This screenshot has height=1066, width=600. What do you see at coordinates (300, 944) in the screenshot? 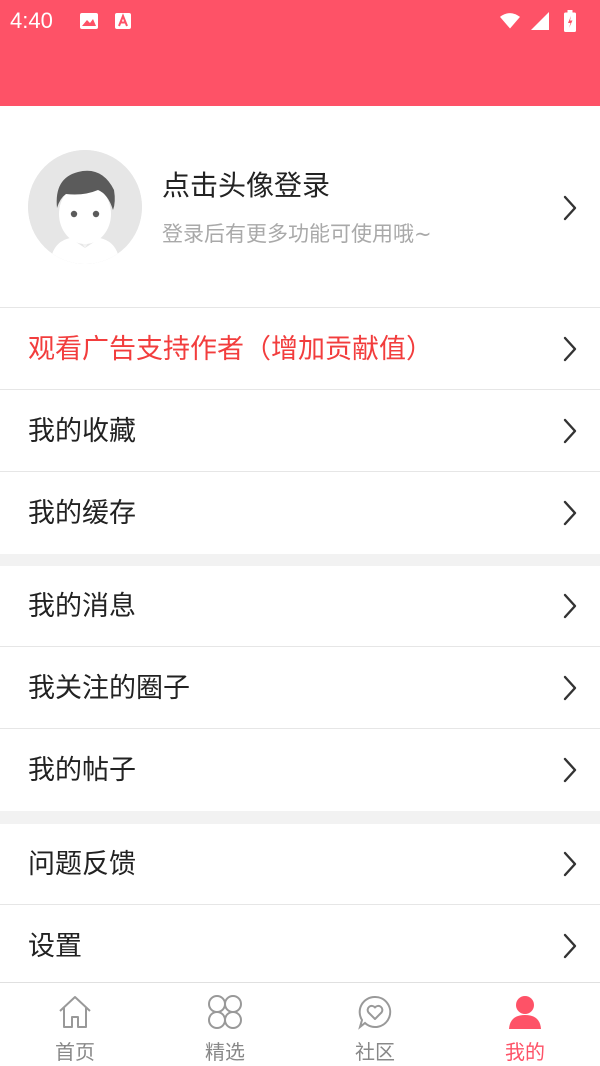
I see `menu-item-settings: 设置` at bounding box center [300, 944].